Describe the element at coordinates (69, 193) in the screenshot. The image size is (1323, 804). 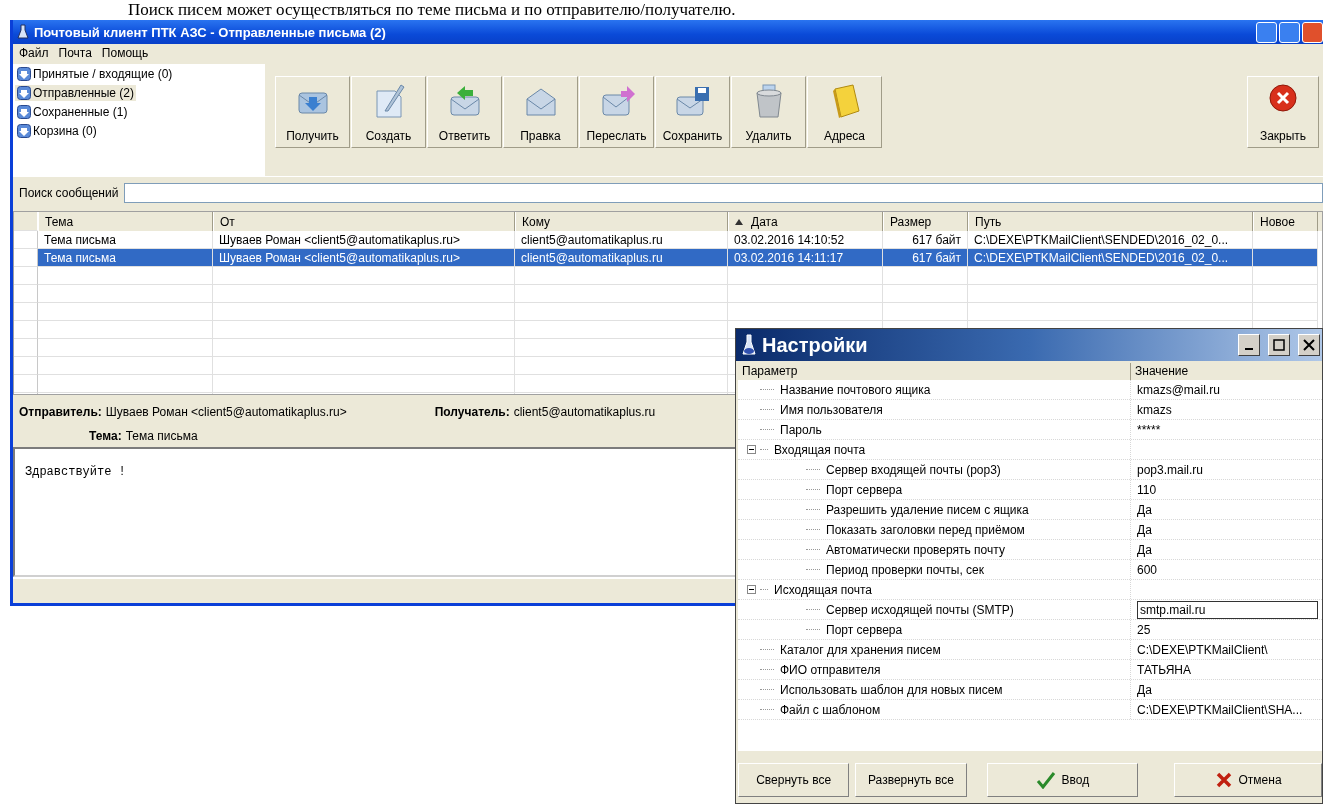
I see `search-label: Поиск сообщений` at that location.